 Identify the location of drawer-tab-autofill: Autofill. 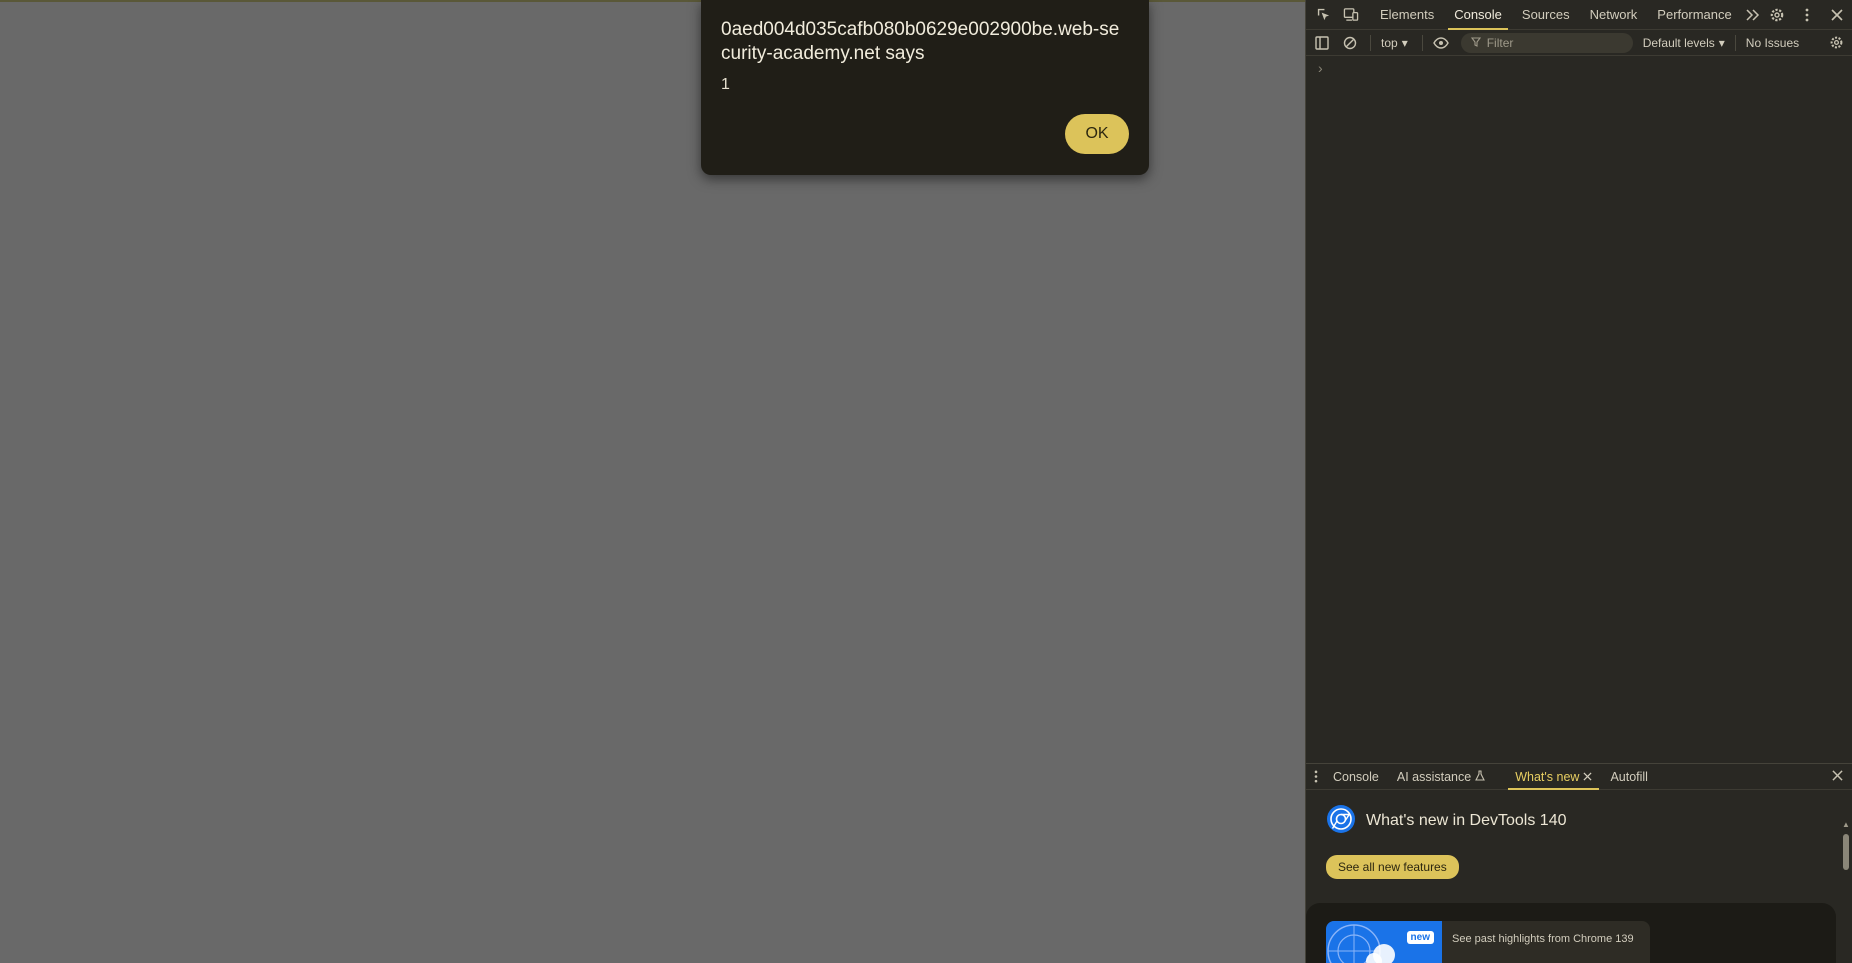
(1629, 777).